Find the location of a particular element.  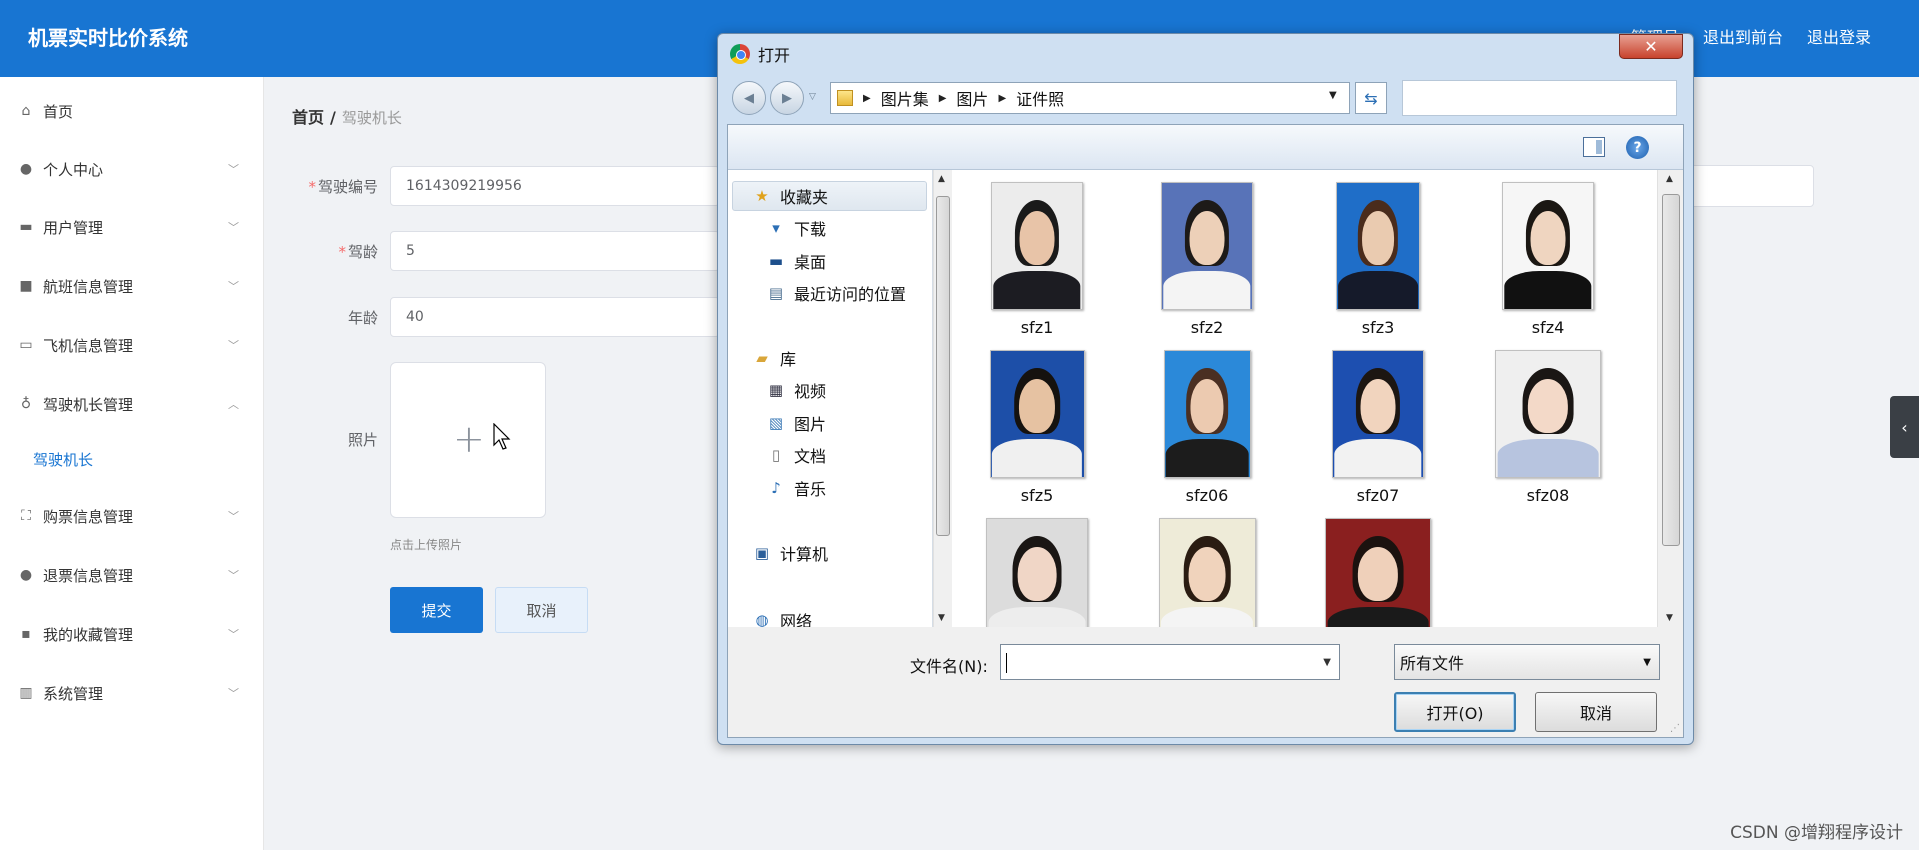

nav-favorites: ★ 收藏夹 is located at coordinates (790, 196).